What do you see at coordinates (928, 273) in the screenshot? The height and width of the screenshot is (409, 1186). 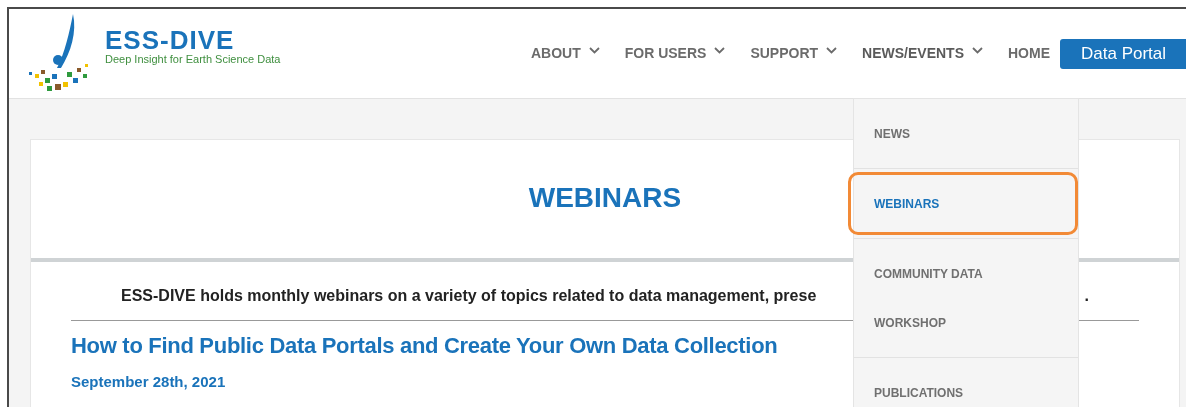 I see `dropdown-item: COMMUNITY DATA` at bounding box center [928, 273].